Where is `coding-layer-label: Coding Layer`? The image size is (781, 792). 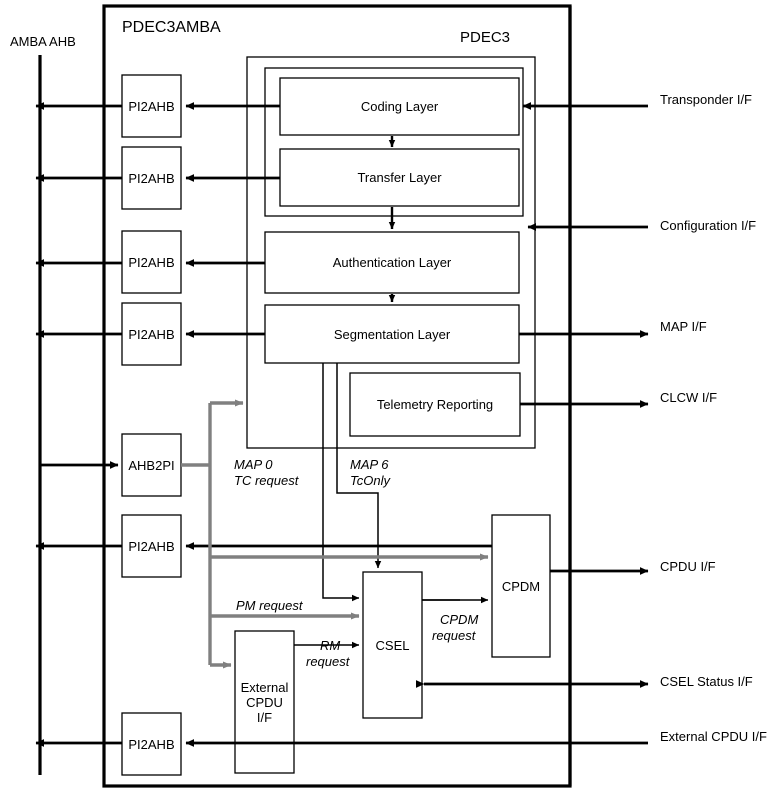 coding-layer-label: Coding Layer is located at coordinates (399, 106).